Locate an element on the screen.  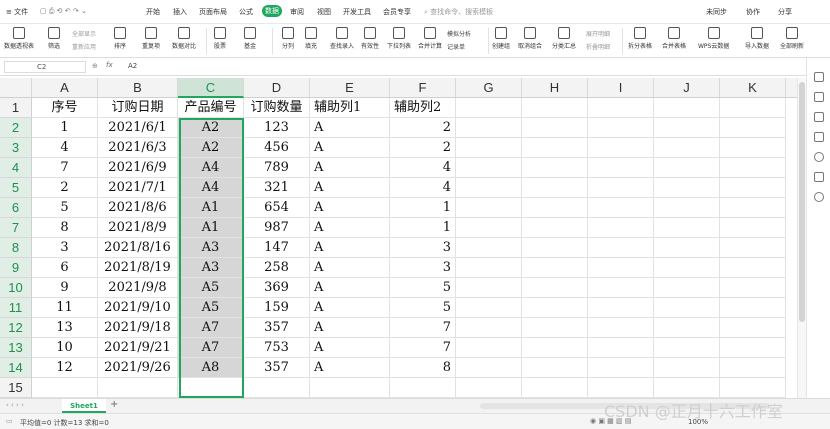
row-header: 12 is located at coordinates (16, 328).